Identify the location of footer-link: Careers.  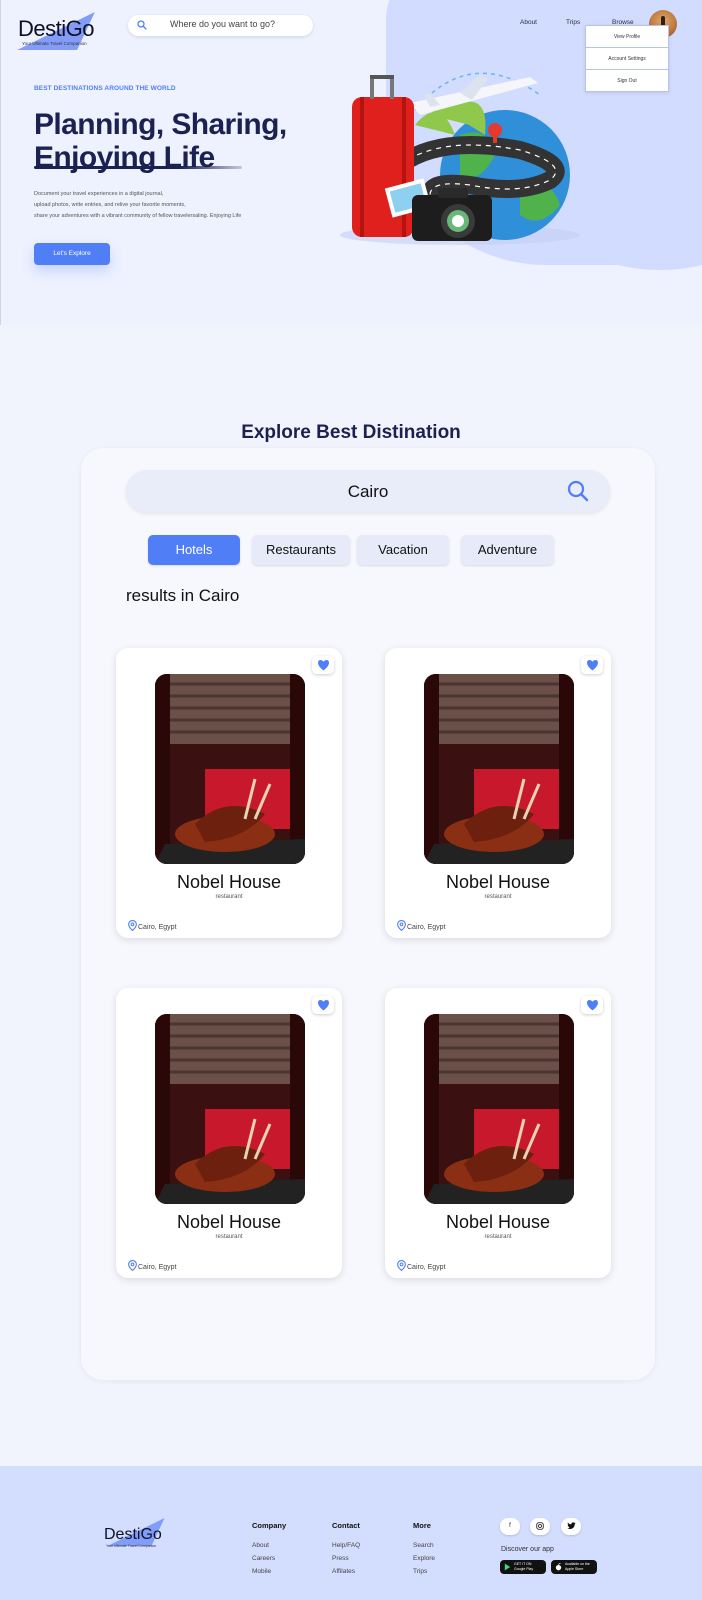
(269, 1558).